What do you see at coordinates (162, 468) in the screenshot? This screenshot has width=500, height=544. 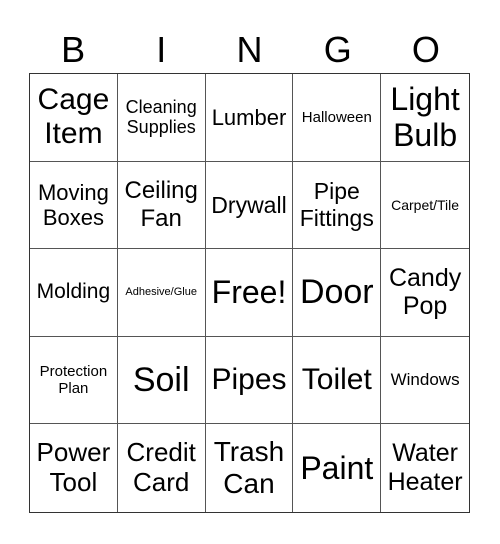 I see `bingo-cell: Credit Card` at bounding box center [162, 468].